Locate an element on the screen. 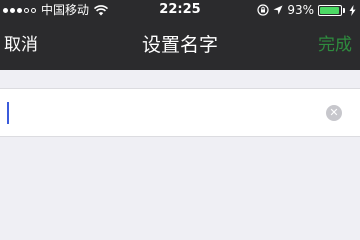 The height and width of the screenshot is (240, 360). done-button: 完成 is located at coordinates (335, 45).